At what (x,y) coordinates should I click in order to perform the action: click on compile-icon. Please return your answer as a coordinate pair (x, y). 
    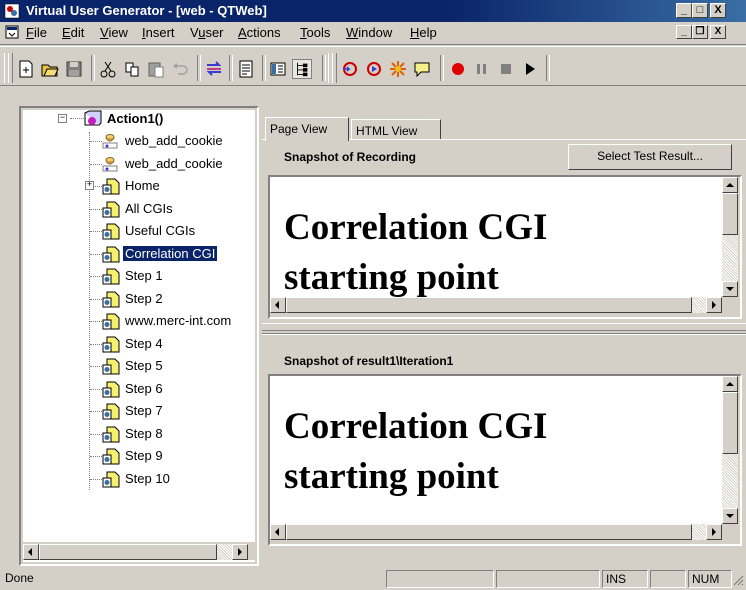
    Looking at the image, I should click on (214, 69).